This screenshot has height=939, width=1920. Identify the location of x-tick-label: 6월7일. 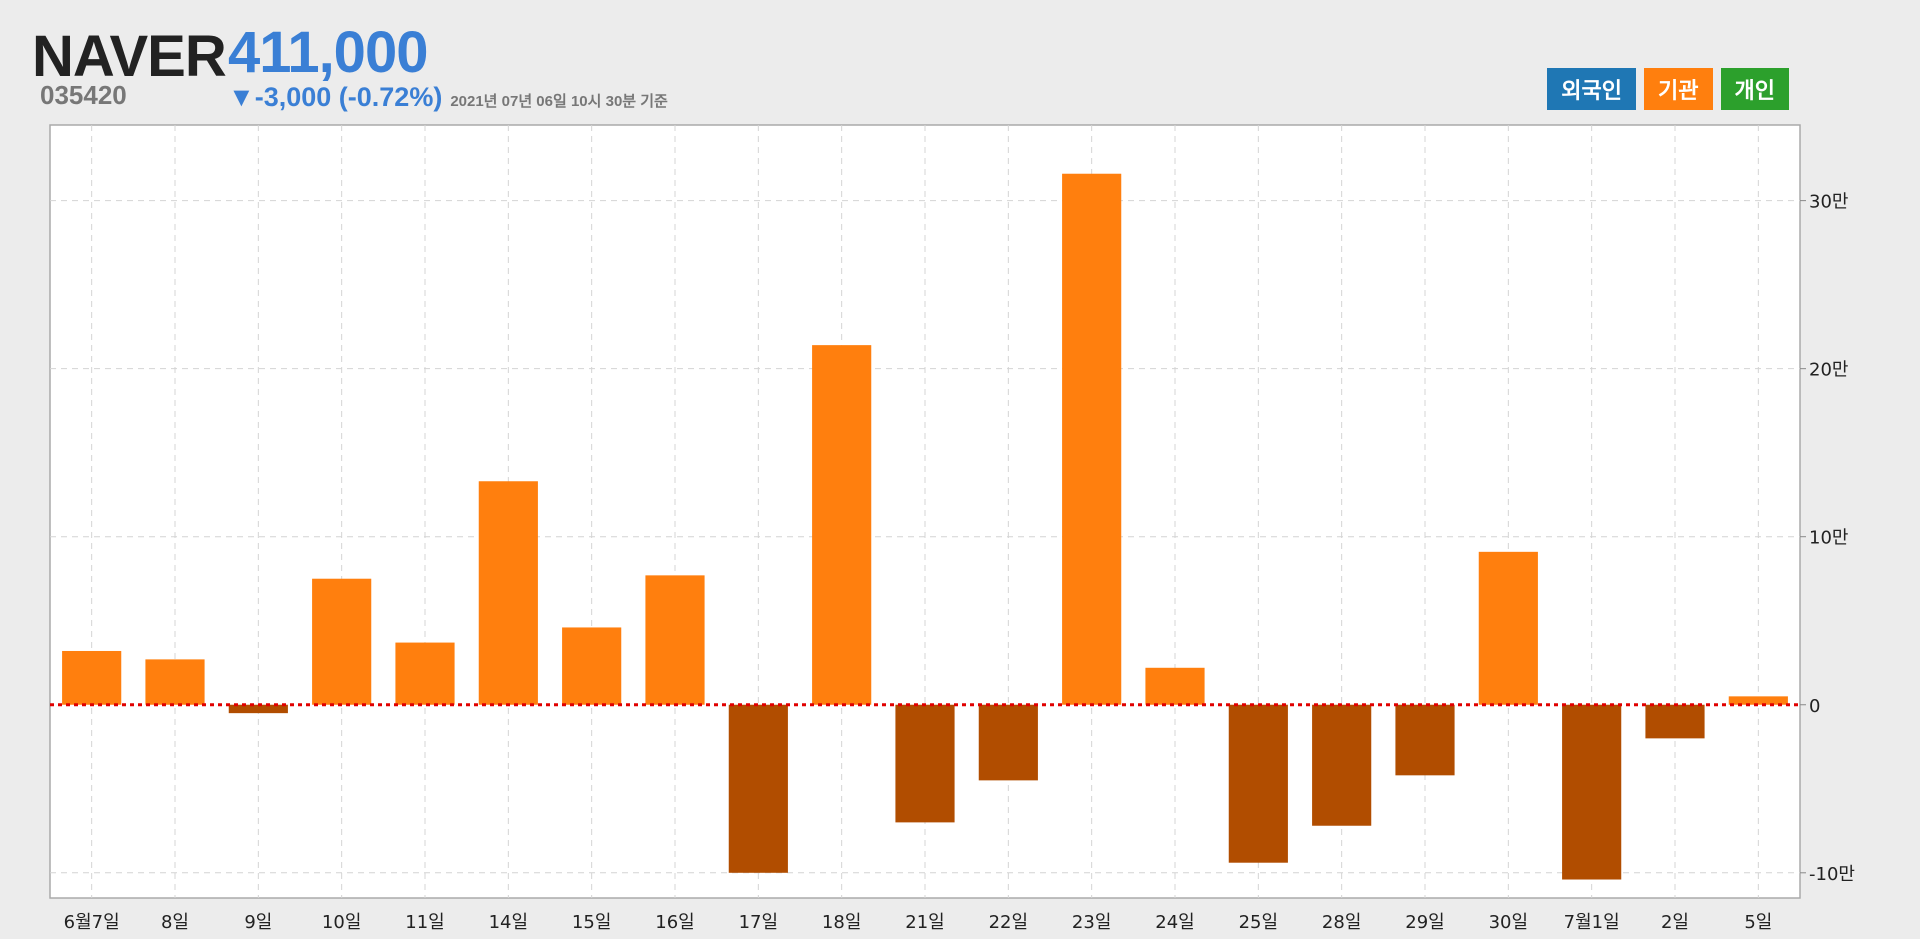
(92, 922).